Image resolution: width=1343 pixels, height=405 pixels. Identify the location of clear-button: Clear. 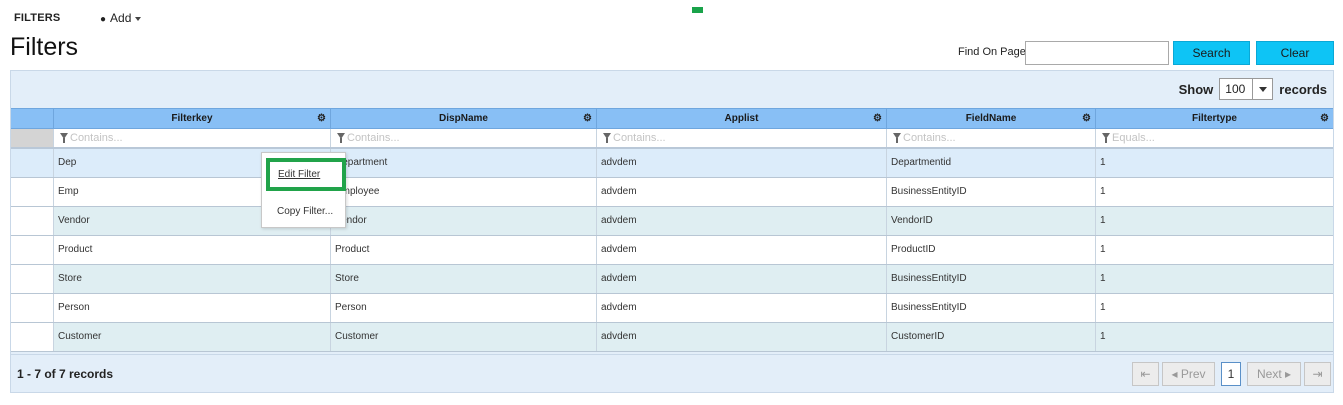
(1295, 53).